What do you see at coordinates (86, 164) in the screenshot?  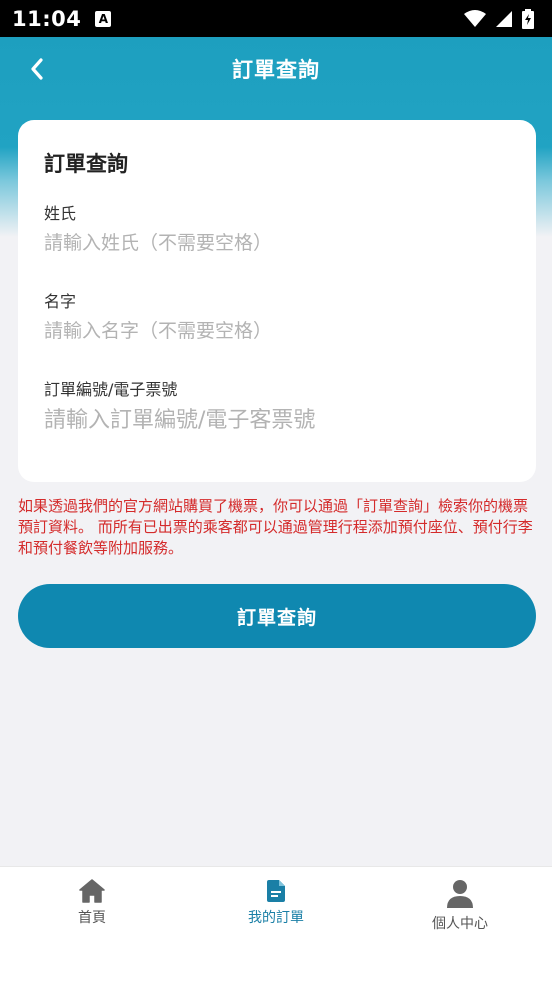 I see `card-title: 訂單查詢` at bounding box center [86, 164].